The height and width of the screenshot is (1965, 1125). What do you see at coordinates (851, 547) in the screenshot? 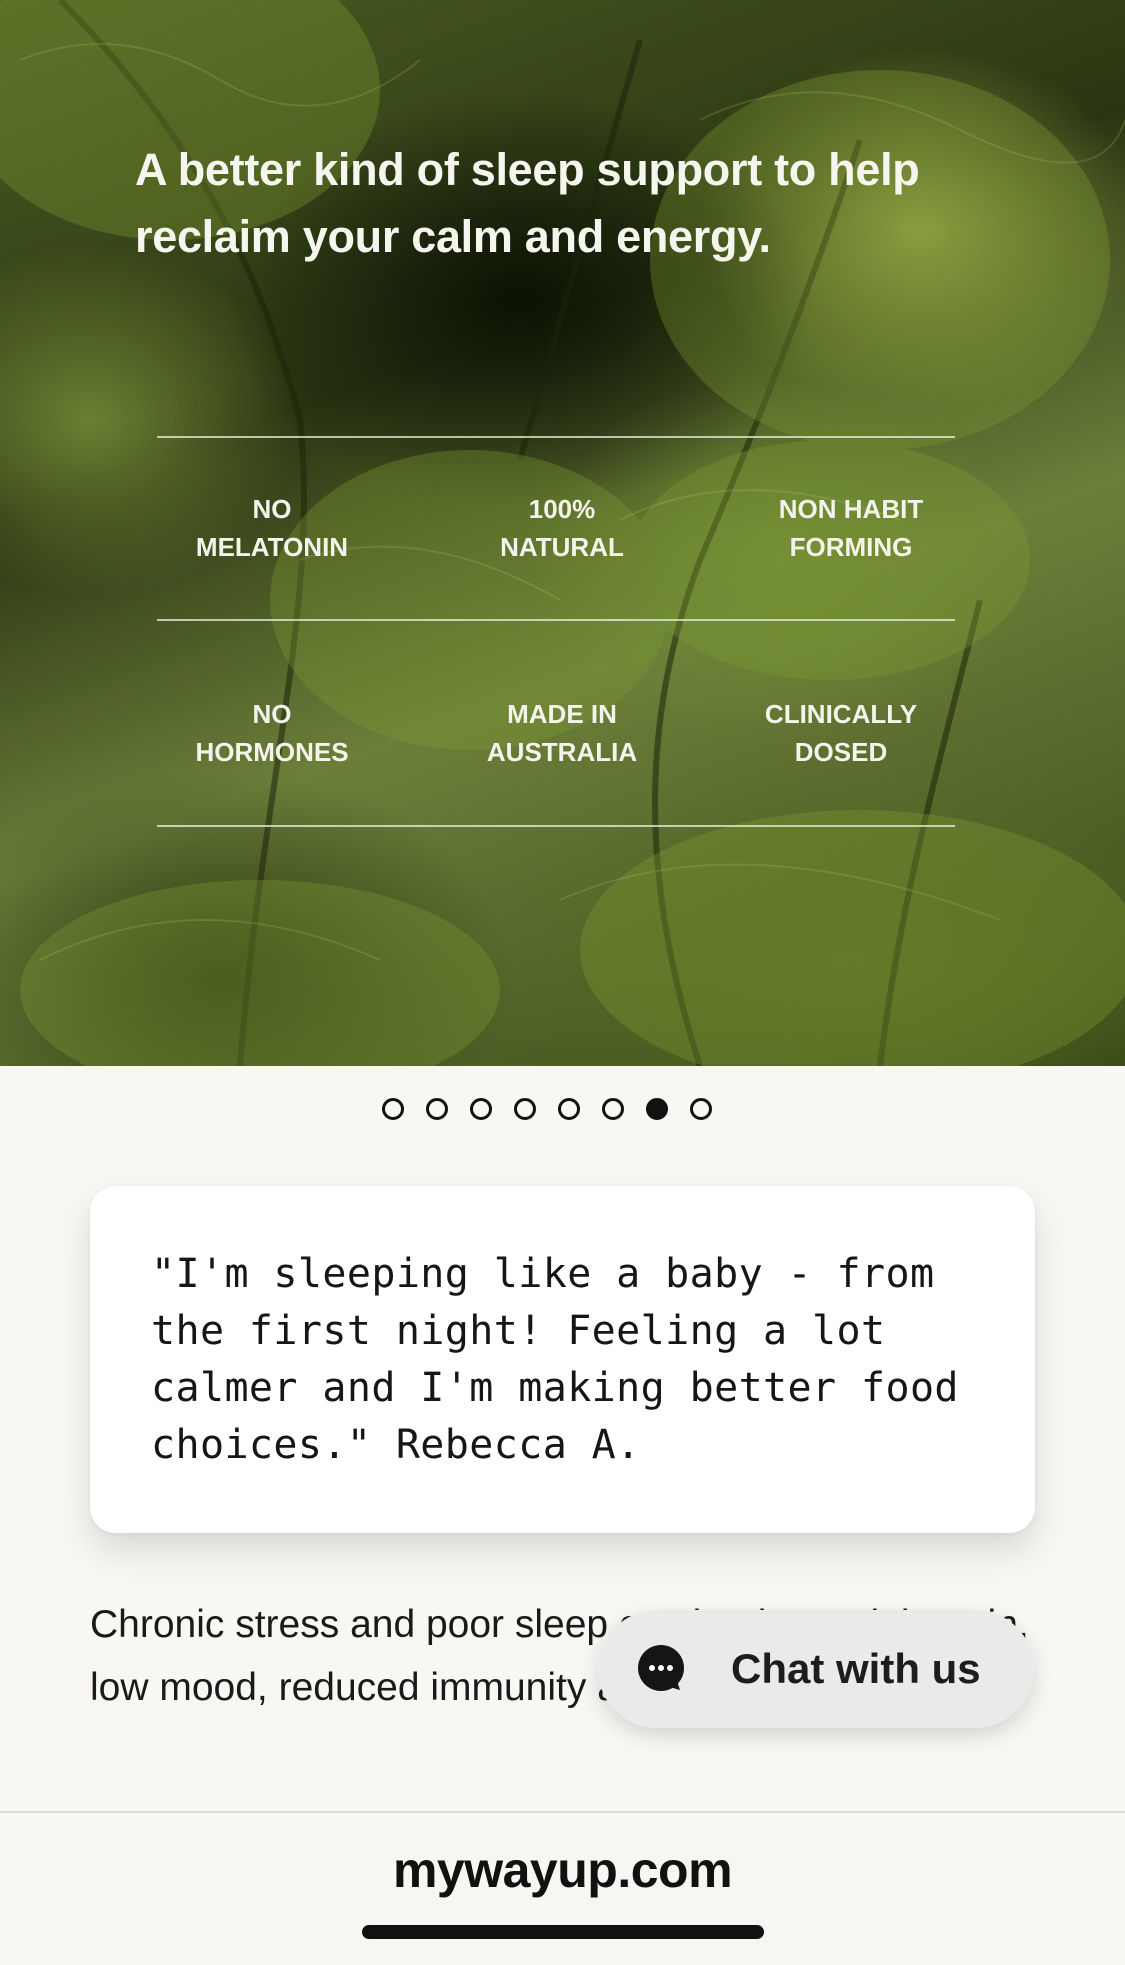
I see `feature-line: FORMING` at bounding box center [851, 547].